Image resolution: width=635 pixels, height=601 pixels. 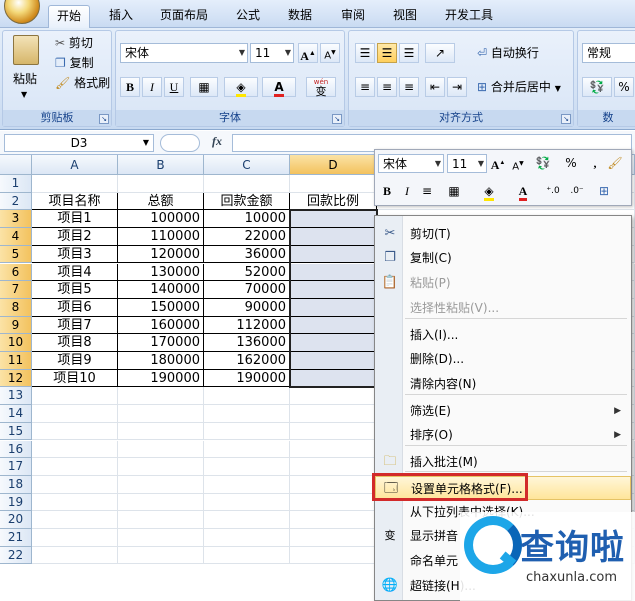 What do you see at coordinates (411, 163) in the screenshot?
I see `mini-font-select: 宋体 ▼` at bounding box center [411, 163].